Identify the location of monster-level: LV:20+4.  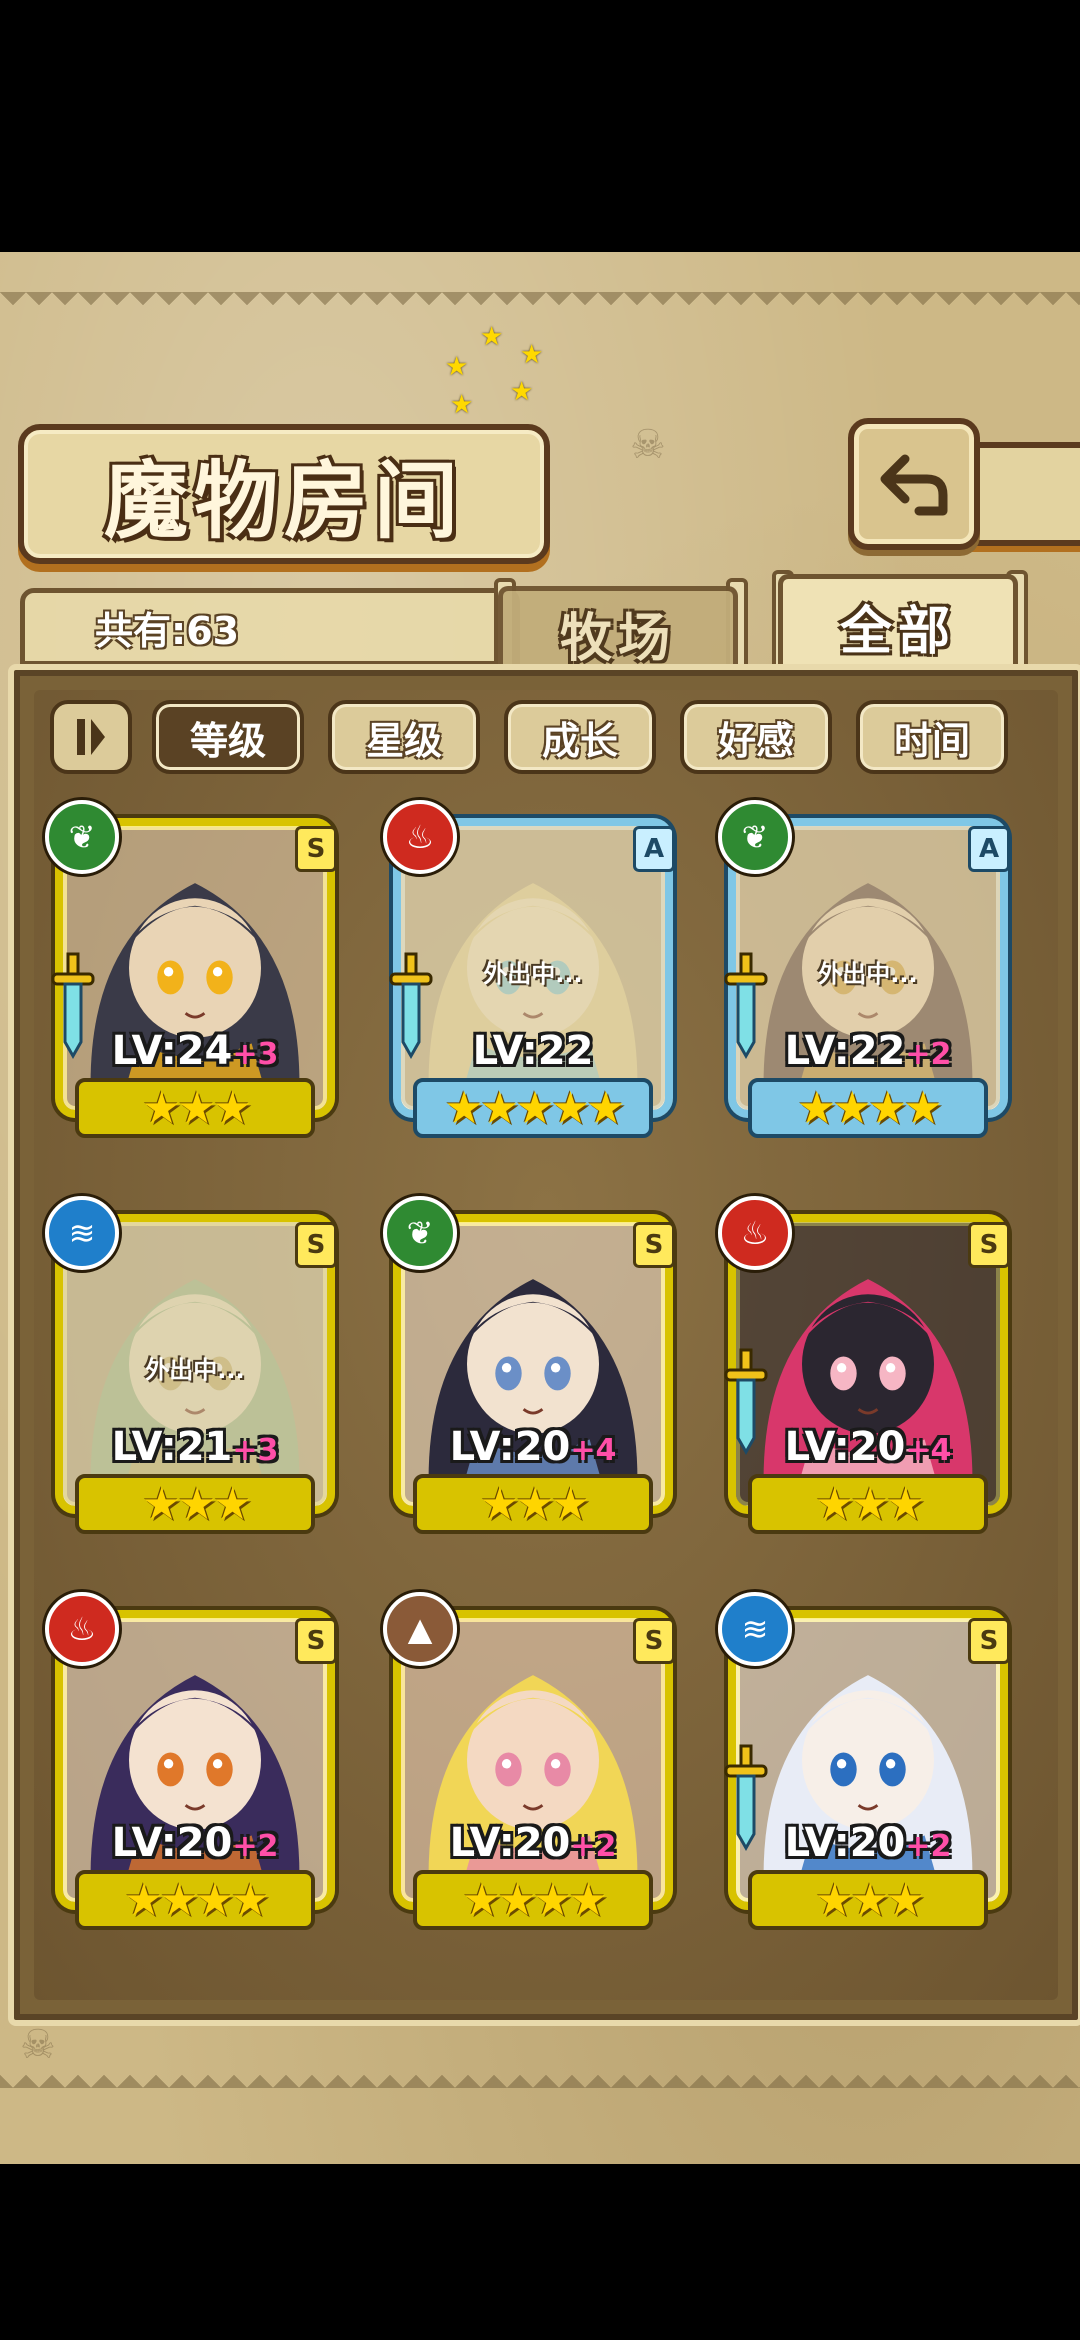
(868, 1447).